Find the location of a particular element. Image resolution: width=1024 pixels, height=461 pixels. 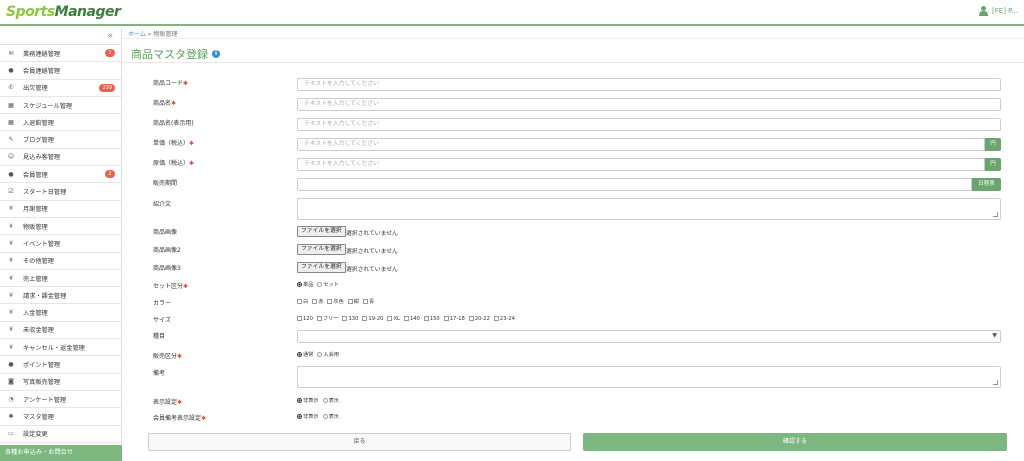

checkbox-option: 赤 is located at coordinates (317, 301).